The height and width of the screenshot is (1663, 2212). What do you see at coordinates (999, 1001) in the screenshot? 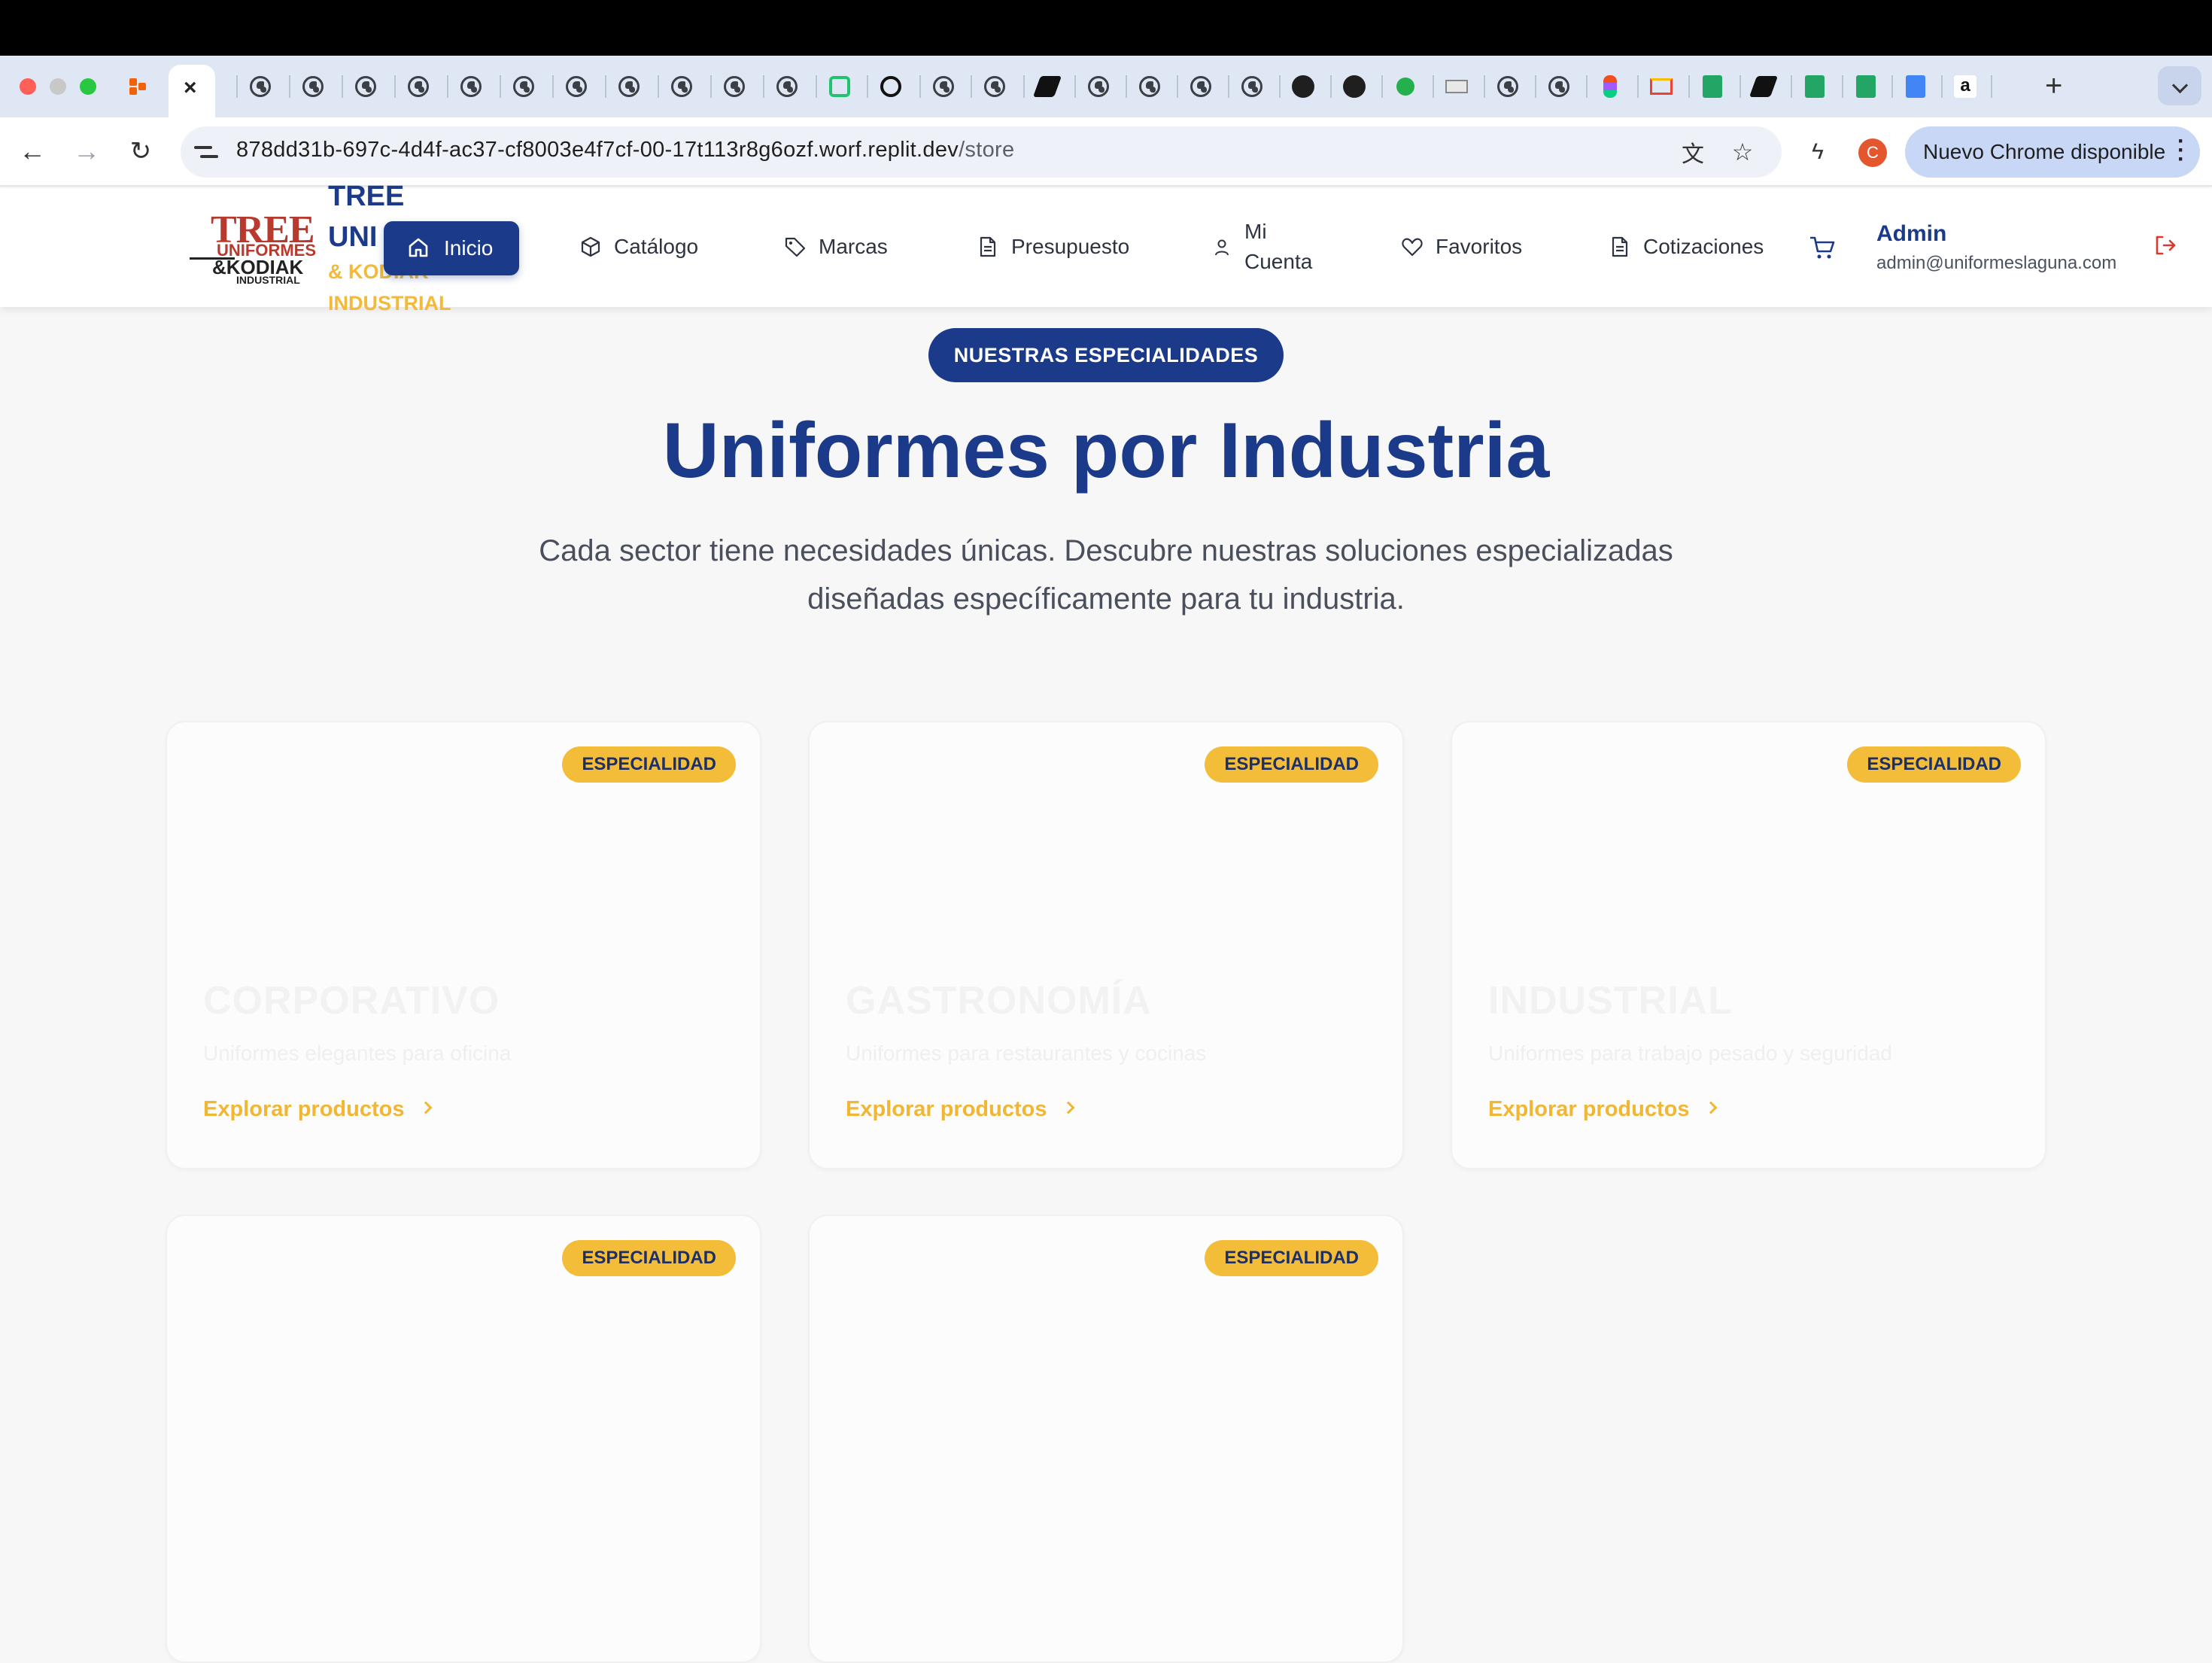
I see `card-title: GASTRONOMÍA` at bounding box center [999, 1001].